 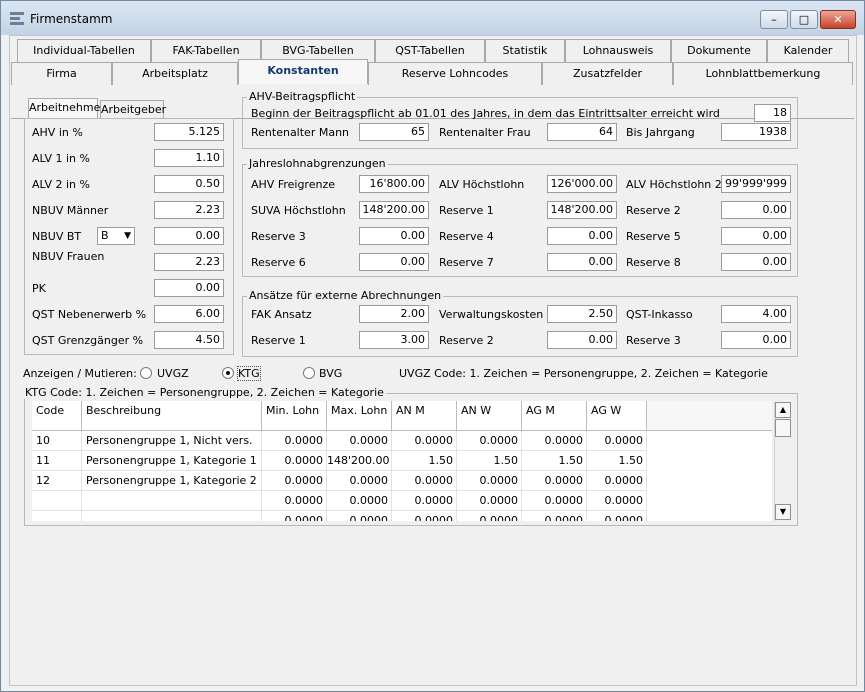 I want to click on scroll-thumb, so click(x=783, y=428).